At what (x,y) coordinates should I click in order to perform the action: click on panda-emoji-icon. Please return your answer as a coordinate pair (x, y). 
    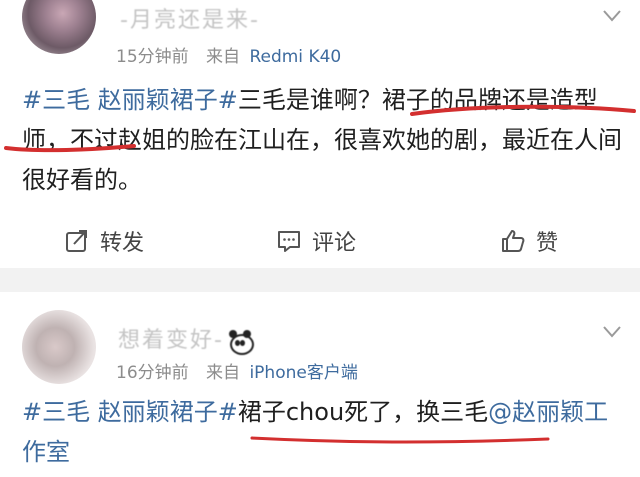
    Looking at the image, I should click on (241, 342).